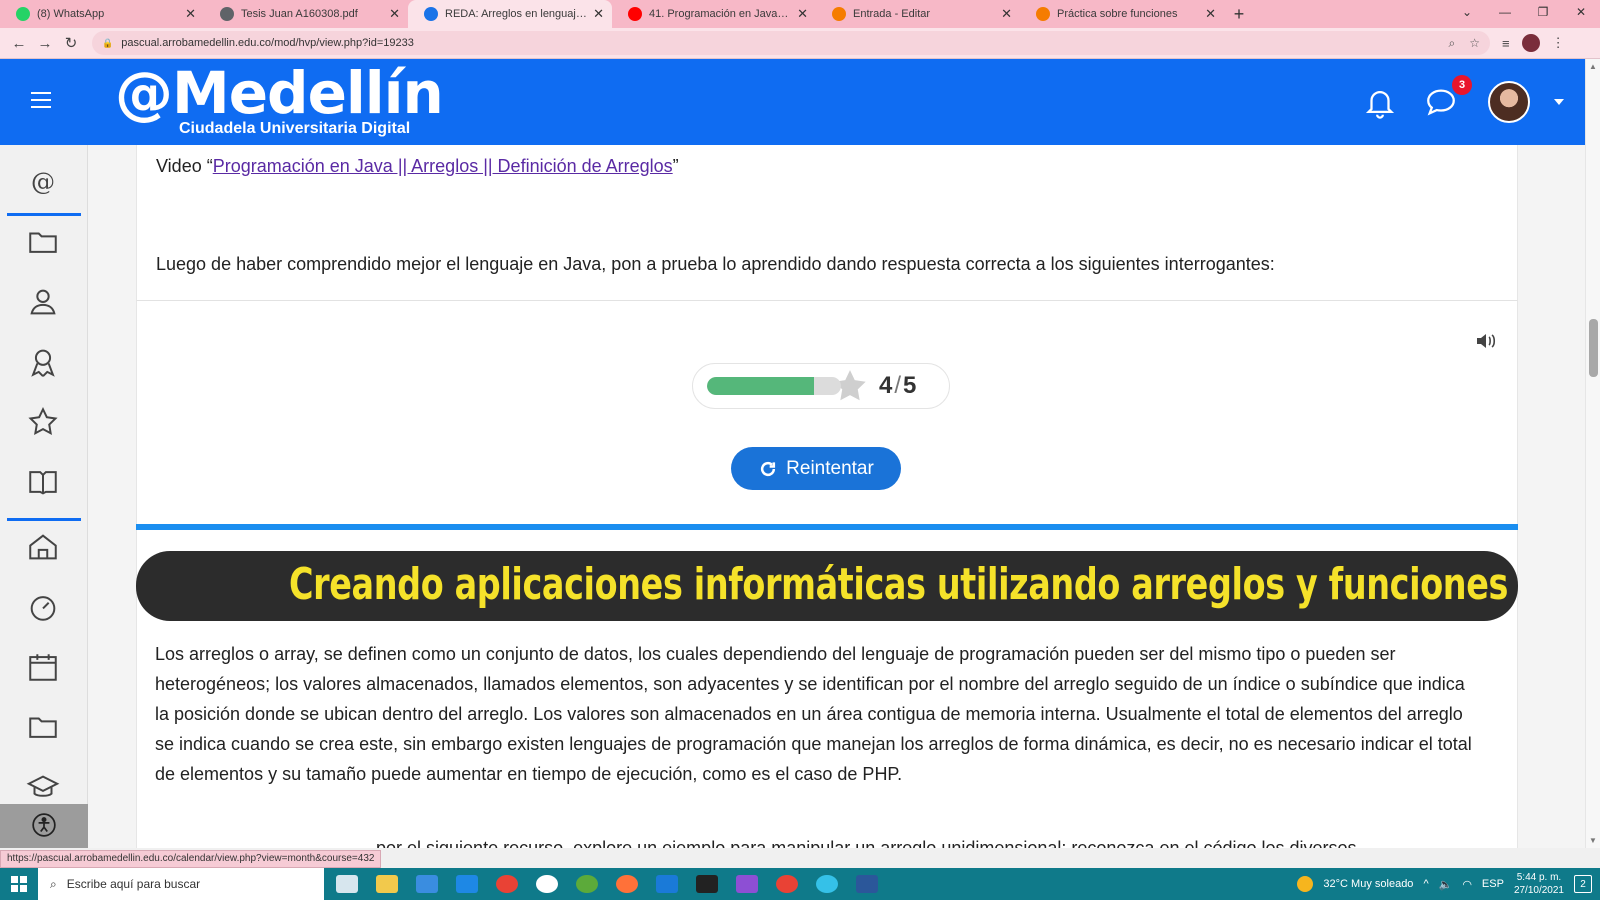  I want to click on zoom-icon: ⌕, so click(1452, 43).